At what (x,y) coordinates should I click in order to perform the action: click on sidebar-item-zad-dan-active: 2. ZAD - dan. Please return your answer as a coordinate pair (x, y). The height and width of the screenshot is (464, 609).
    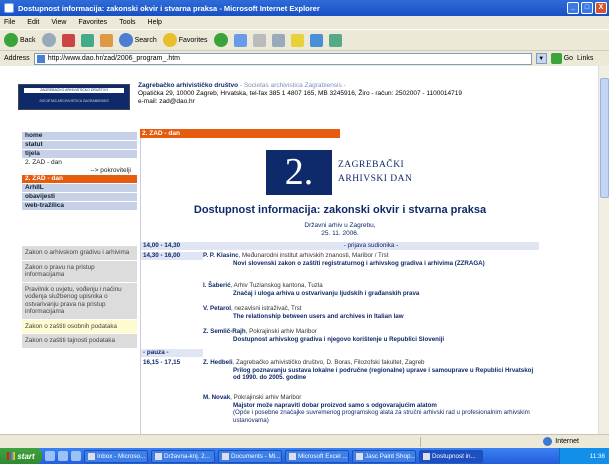
    Looking at the image, I should click on (79, 179).